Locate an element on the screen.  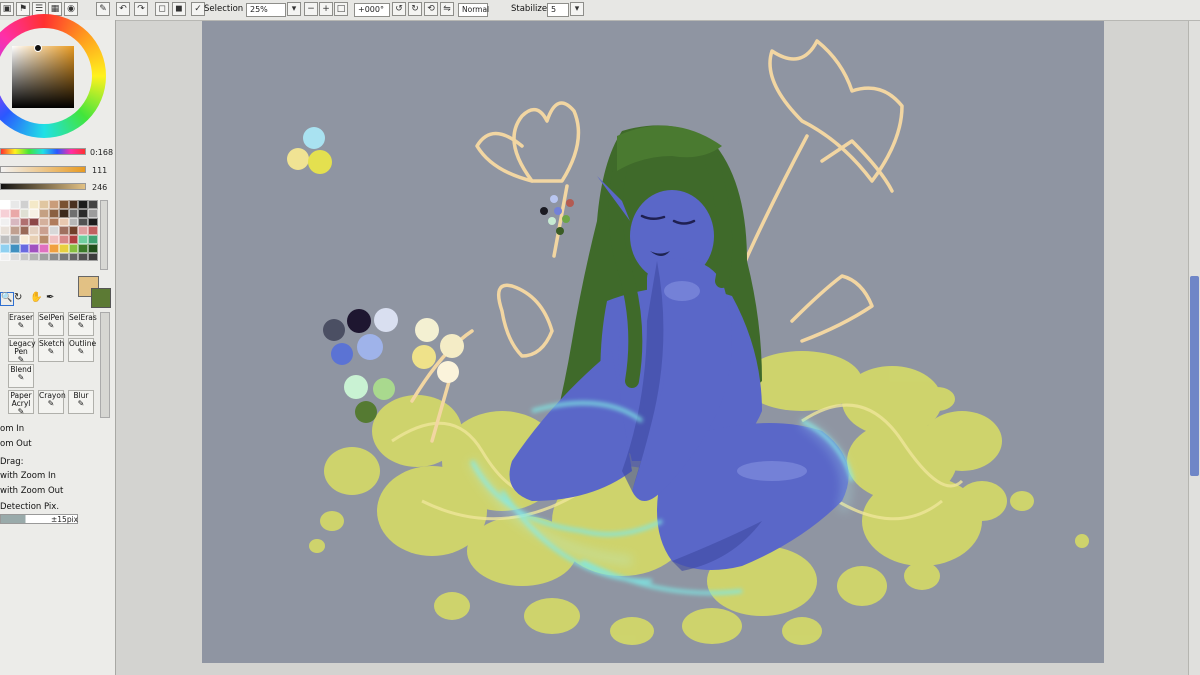
detection-slider: ±15pix is located at coordinates (39, 519).